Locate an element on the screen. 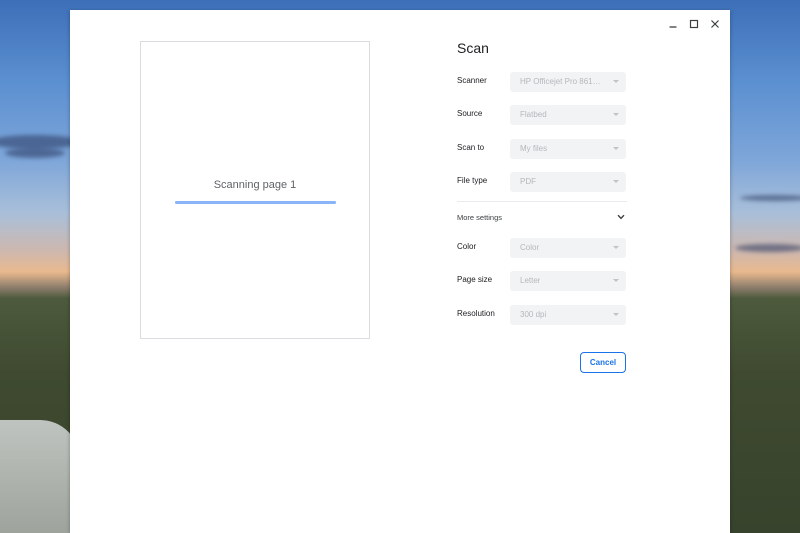  window-controls is located at coordinates (693, 23).